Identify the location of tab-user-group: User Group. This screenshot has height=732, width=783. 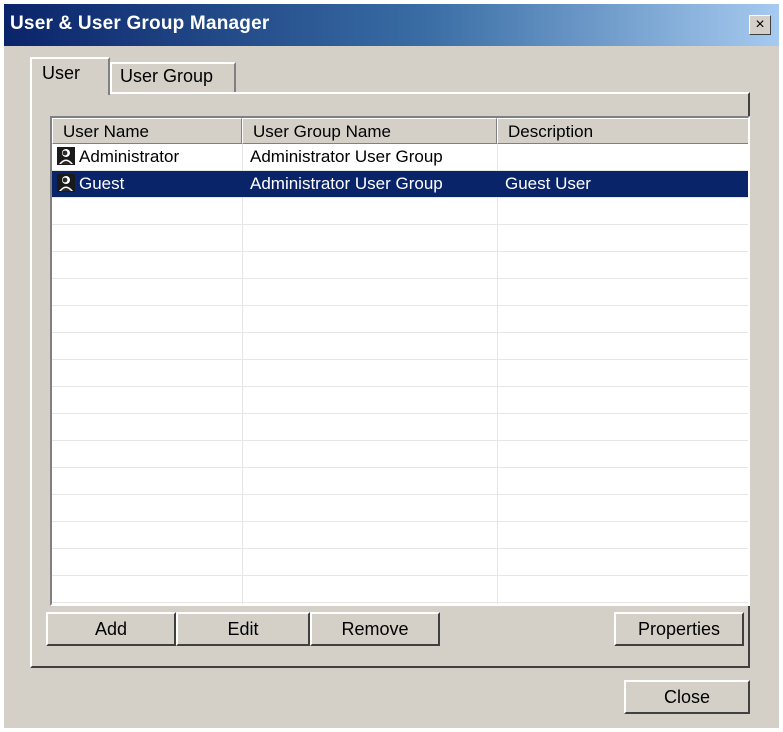
(173, 77).